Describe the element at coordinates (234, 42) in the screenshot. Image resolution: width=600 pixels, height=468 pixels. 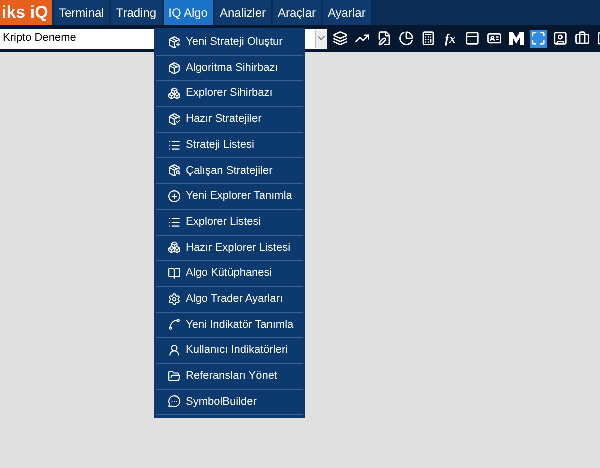
I see `menu-item-label: Yeni Strateji Oluştur` at that location.